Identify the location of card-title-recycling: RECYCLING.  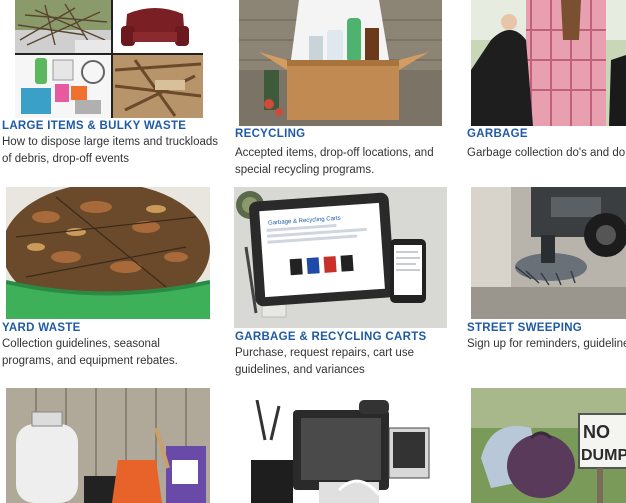
(270, 134).